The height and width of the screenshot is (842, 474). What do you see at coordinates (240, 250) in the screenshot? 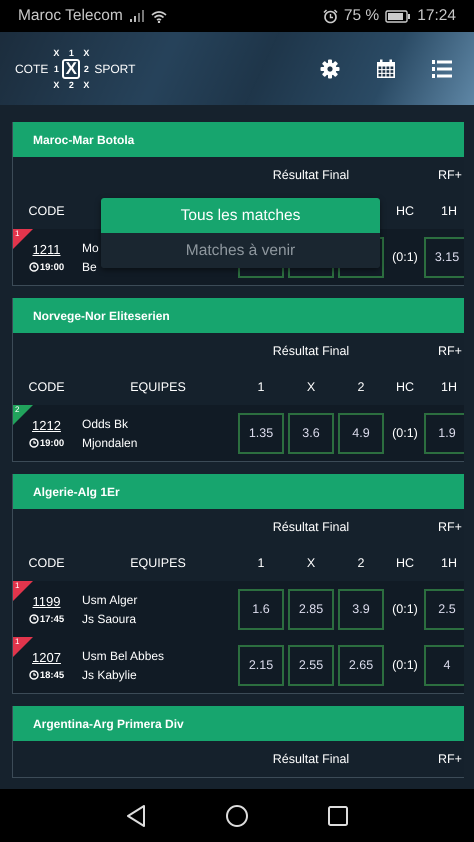
I see `menu-item: Matches à venir` at bounding box center [240, 250].